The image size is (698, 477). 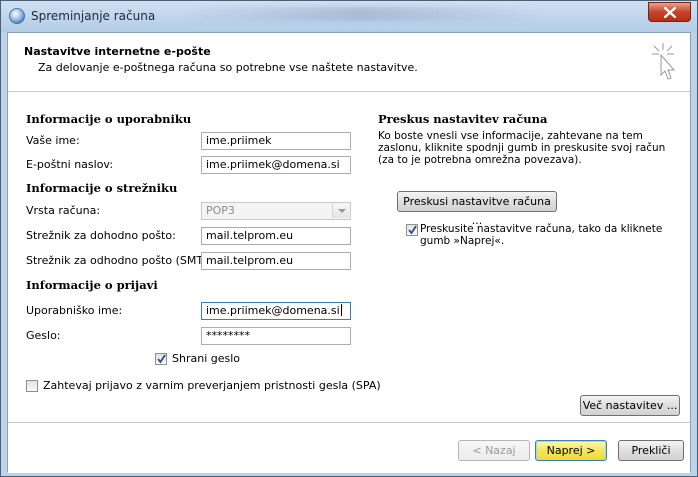 I want to click on password-label: Geslo:, so click(x=43, y=335).